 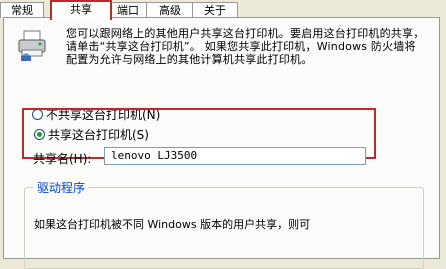 I want to click on share-name-label: 共享名(H):, so click(x=62, y=159).